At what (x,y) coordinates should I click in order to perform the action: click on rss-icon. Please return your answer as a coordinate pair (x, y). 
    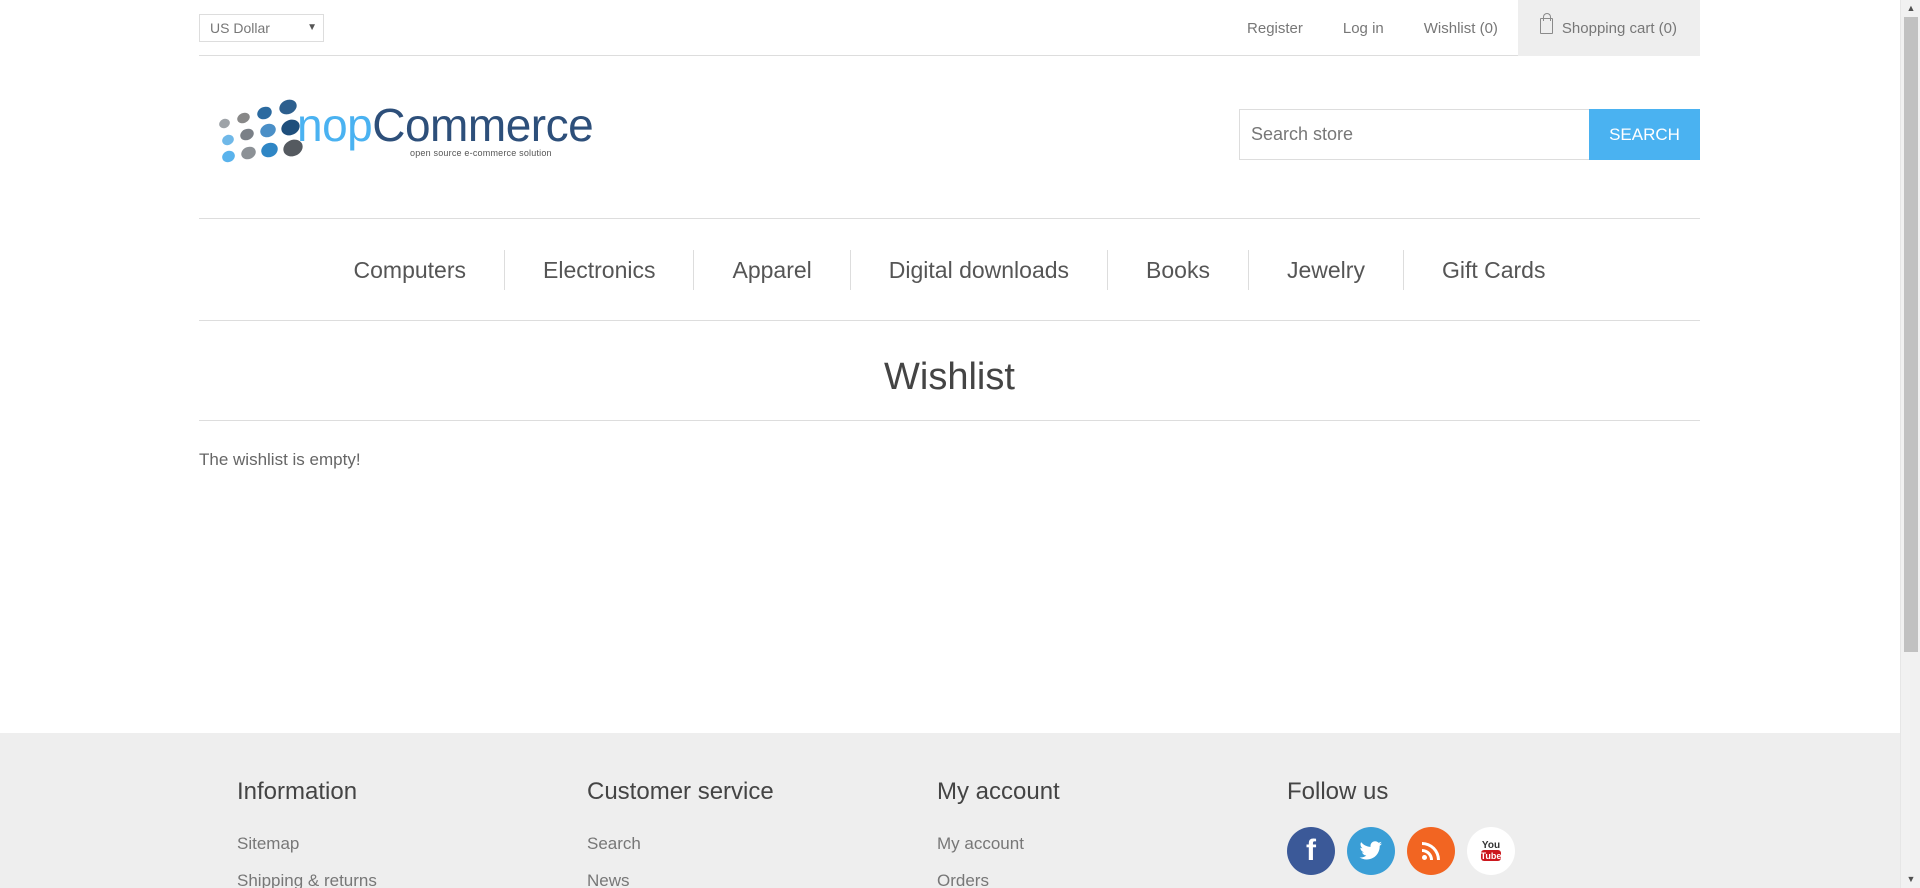
    Looking at the image, I should click on (1431, 851).